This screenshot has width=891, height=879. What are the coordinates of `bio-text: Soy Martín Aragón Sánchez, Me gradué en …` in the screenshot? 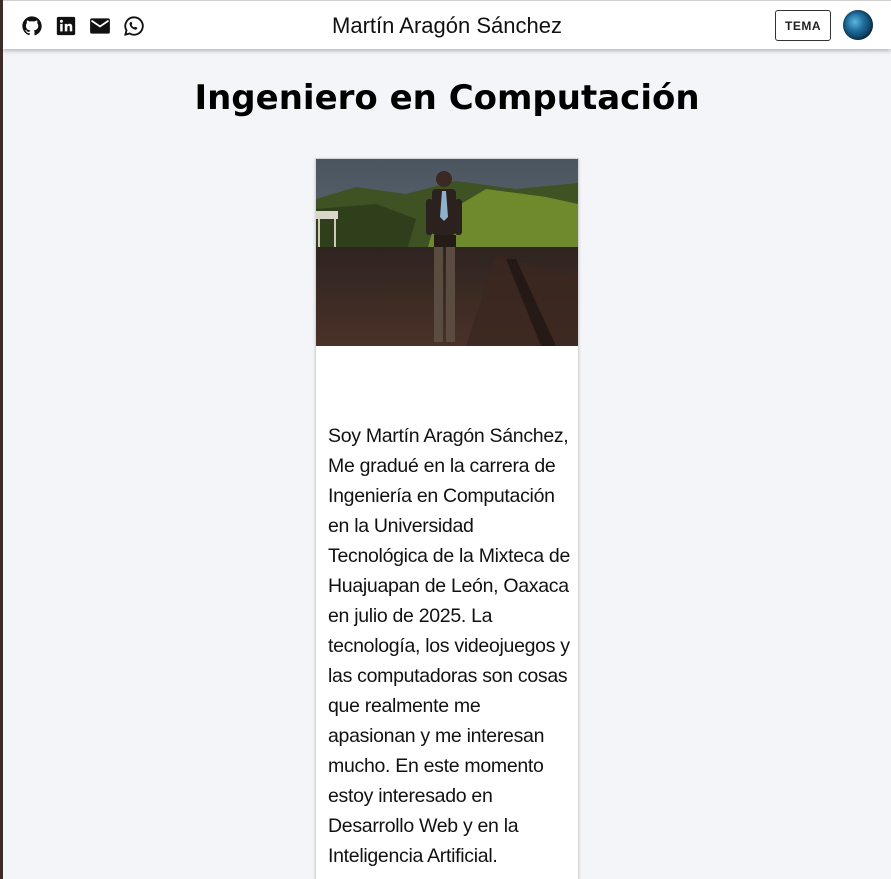 It's located at (449, 646).